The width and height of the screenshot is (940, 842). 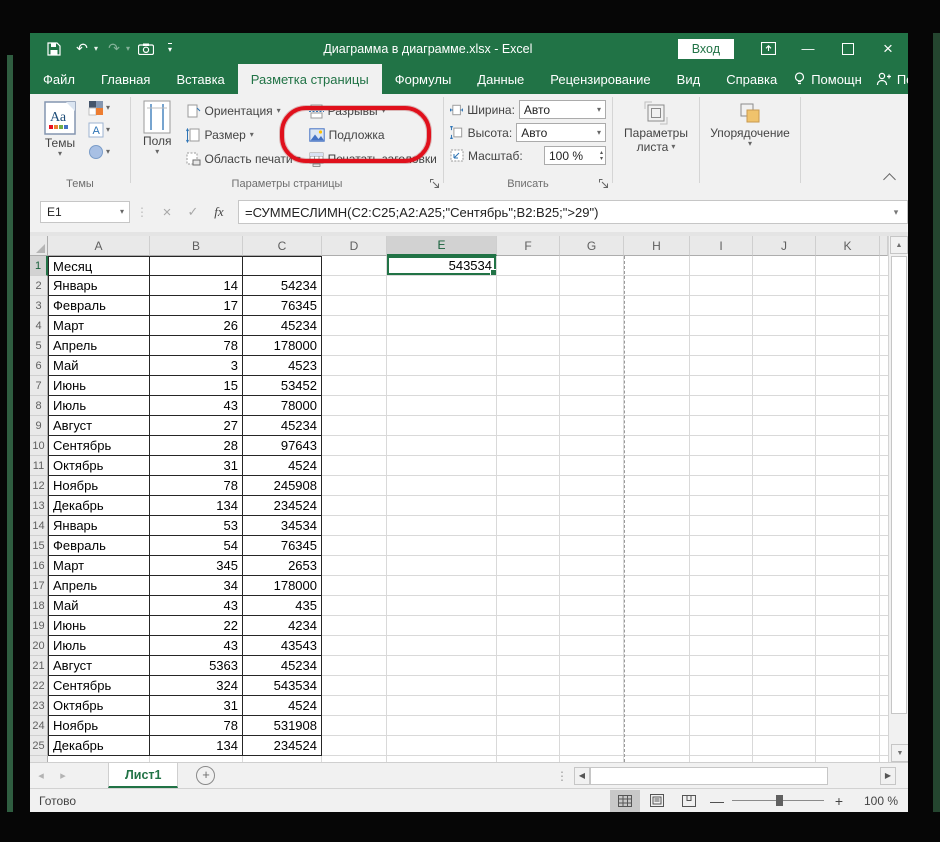 What do you see at coordinates (99, 506) in the screenshot?
I see `cell-A13: Декабрь` at bounding box center [99, 506].